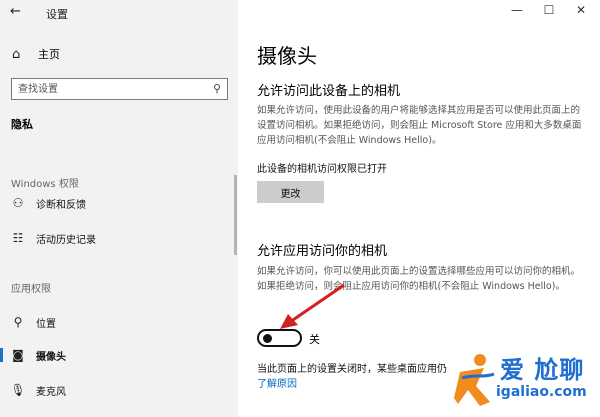 The height and width of the screenshot is (417, 600). I want to click on learn-more-link: 了解原因, so click(277, 382).